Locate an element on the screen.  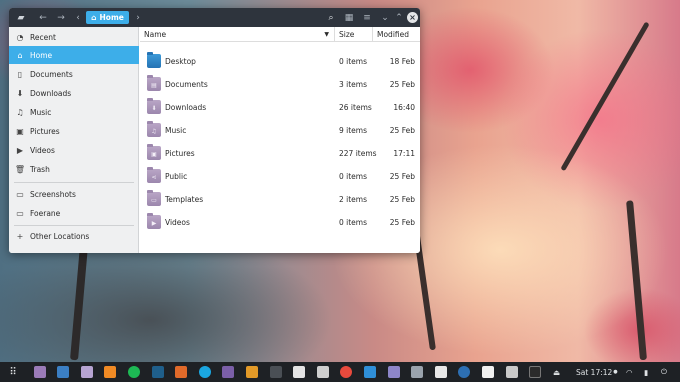
taskbar: ⠿ ⏏ Sat 17:12 ● ◠ ▮ ⏻ is located at coordinates (340, 372).